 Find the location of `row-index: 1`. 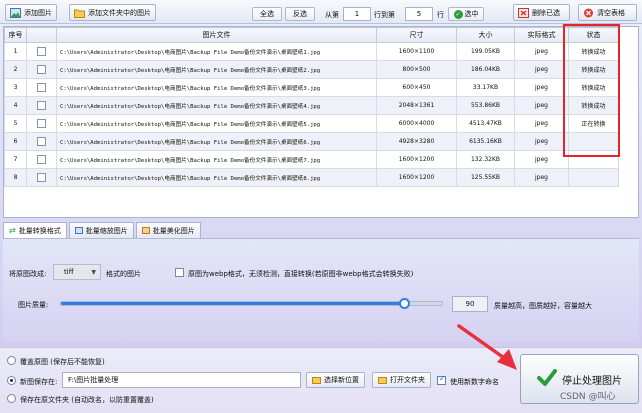

row-index: 1 is located at coordinates (15, 51).